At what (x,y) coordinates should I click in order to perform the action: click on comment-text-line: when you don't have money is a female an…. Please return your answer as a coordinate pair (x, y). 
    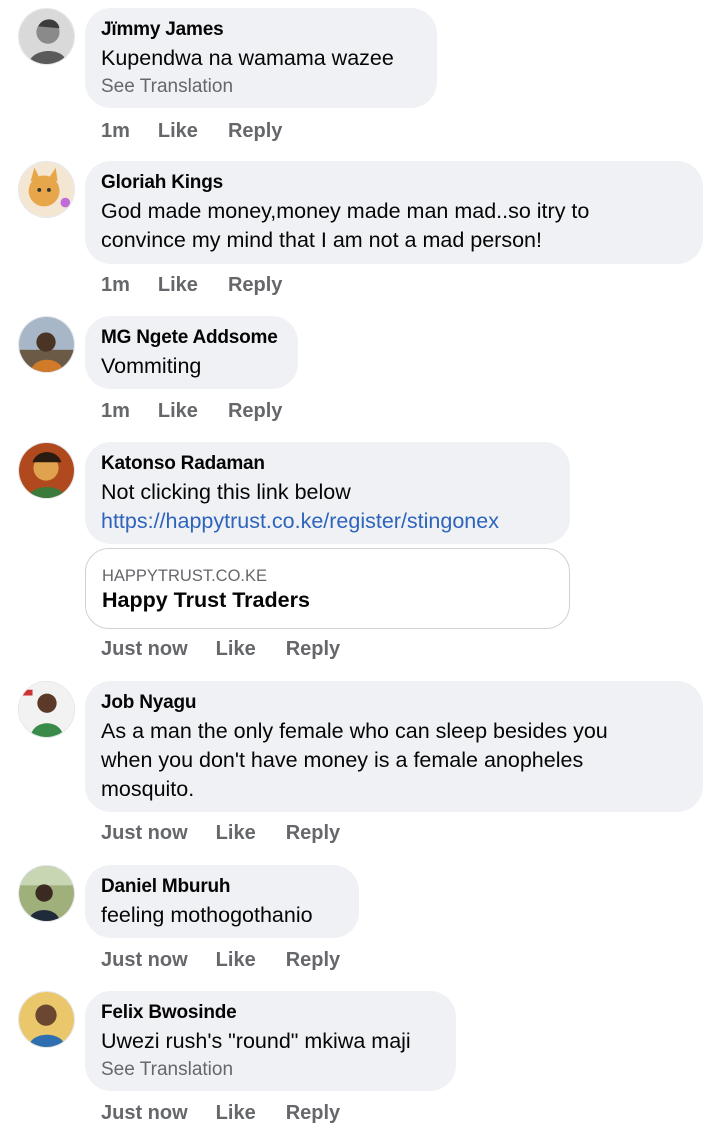
    Looking at the image, I should click on (342, 760).